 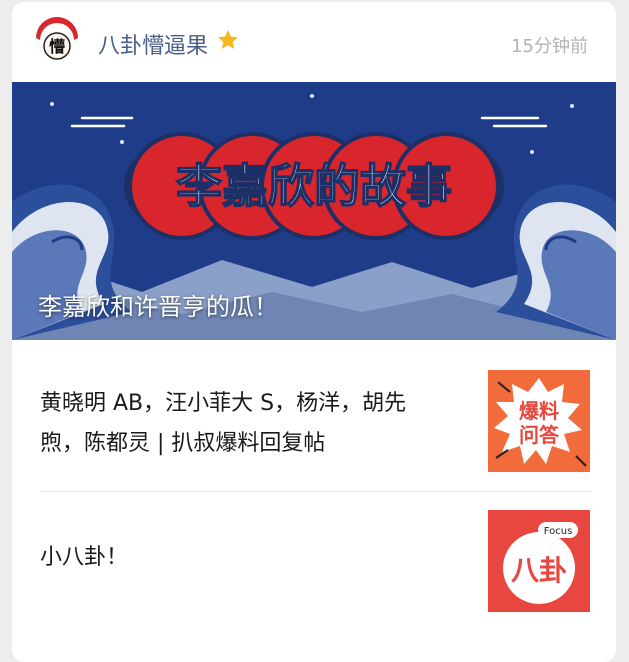 I want to click on star-icon, so click(x=228, y=39).